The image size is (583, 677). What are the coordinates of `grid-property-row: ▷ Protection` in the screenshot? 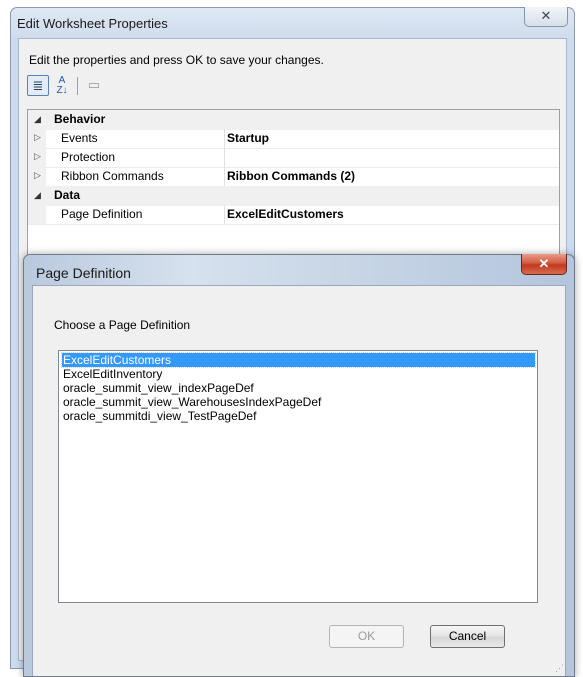 It's located at (293, 158).